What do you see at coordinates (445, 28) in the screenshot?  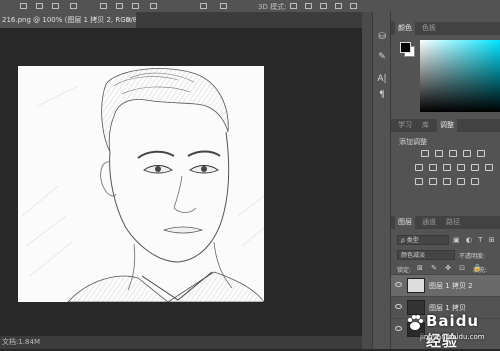 I see `color-panel-tabs: 颜色 色板` at bounding box center [445, 28].